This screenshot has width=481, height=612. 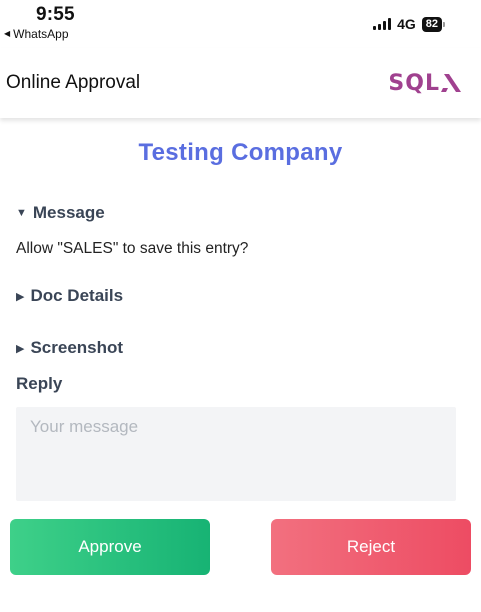 I want to click on battery-level: 82, so click(x=431, y=24).